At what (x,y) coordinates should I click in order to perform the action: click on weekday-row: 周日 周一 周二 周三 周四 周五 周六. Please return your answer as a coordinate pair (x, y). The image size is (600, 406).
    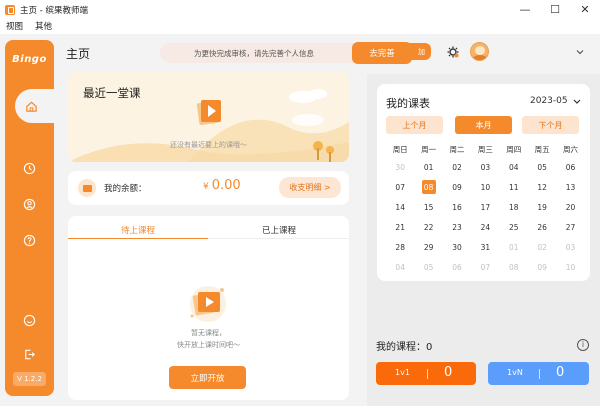
    Looking at the image, I should click on (485, 149).